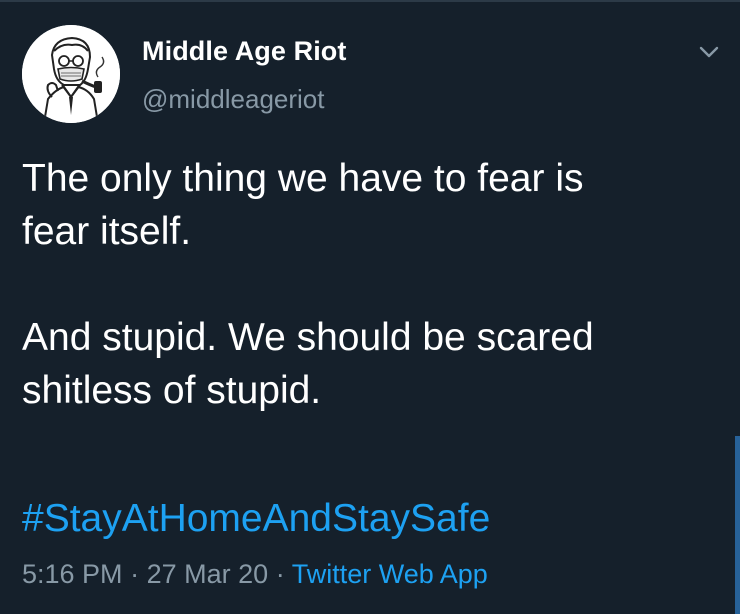 The height and width of the screenshot is (614, 740). Describe the element at coordinates (737, 525) in the screenshot. I see `scrollbar-thumb` at that location.